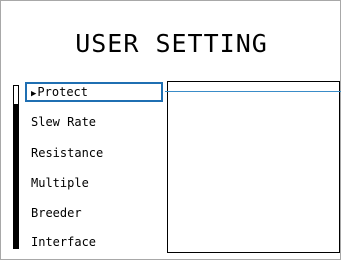  What do you see at coordinates (16, 167) in the screenshot?
I see `menu-scrollbar` at bounding box center [16, 167].